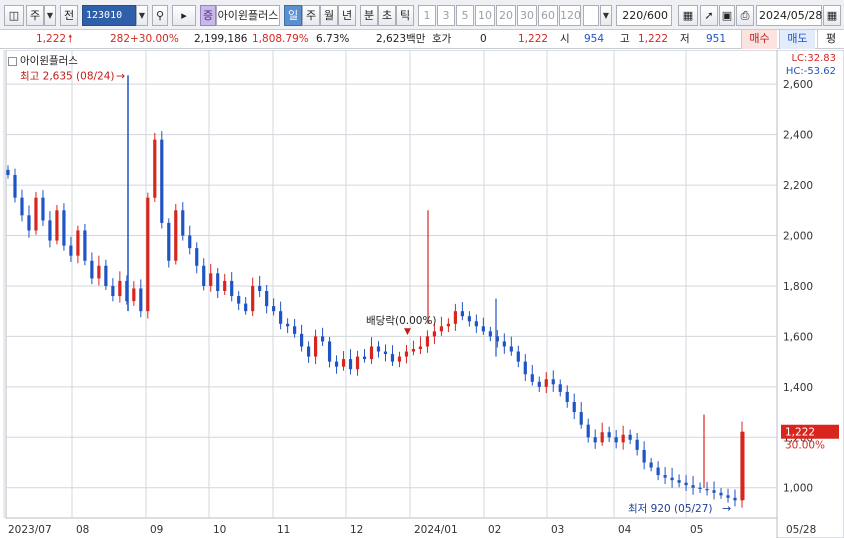  Describe the element at coordinates (653, 39) in the screenshot. I see `high-price: 1,222` at that location.